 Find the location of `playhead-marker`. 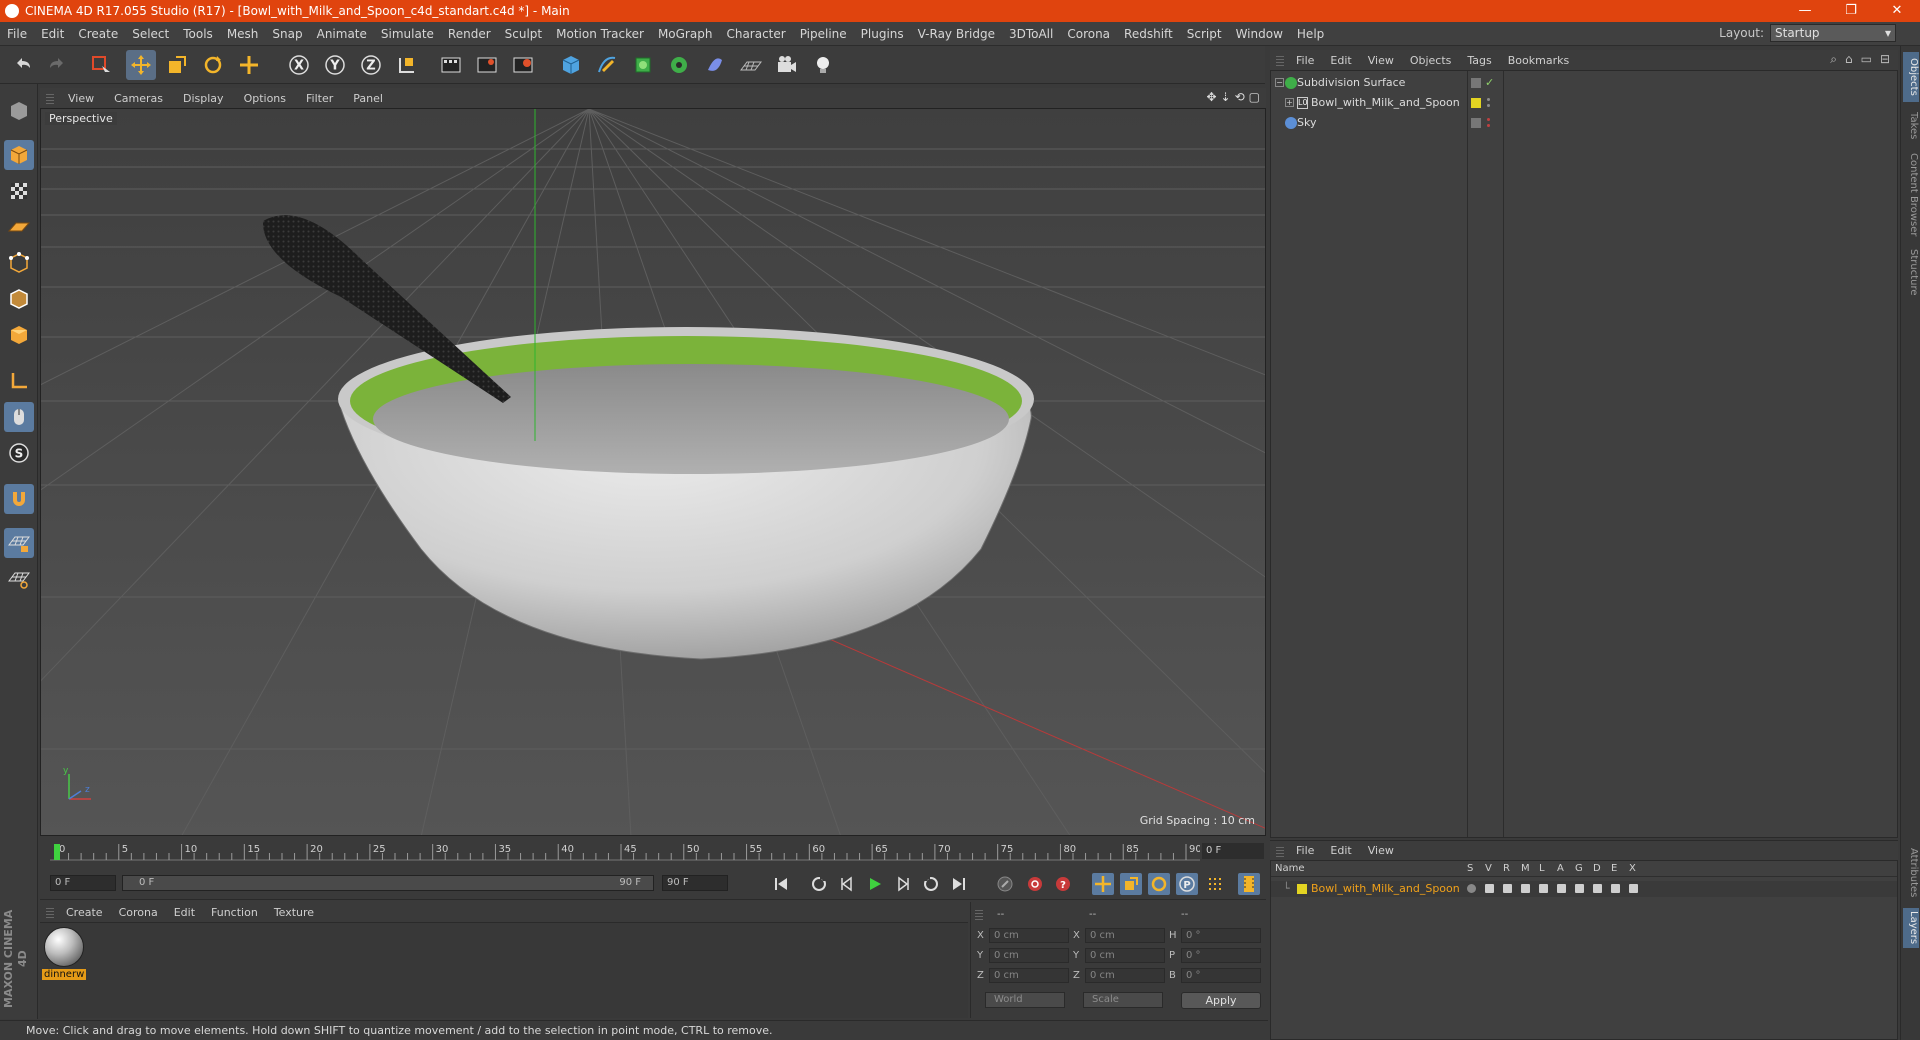

playhead-marker is located at coordinates (57, 852).